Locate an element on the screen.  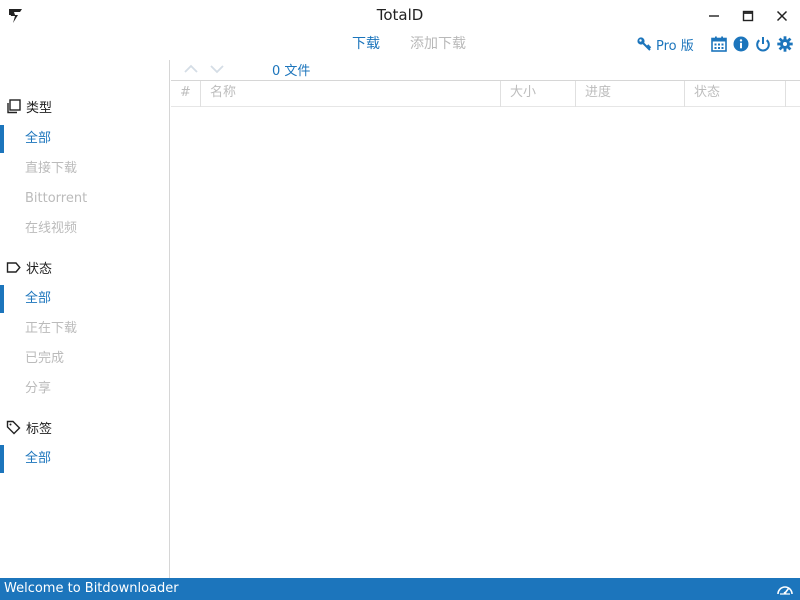
chevron-down-icon is located at coordinates (217, 69).